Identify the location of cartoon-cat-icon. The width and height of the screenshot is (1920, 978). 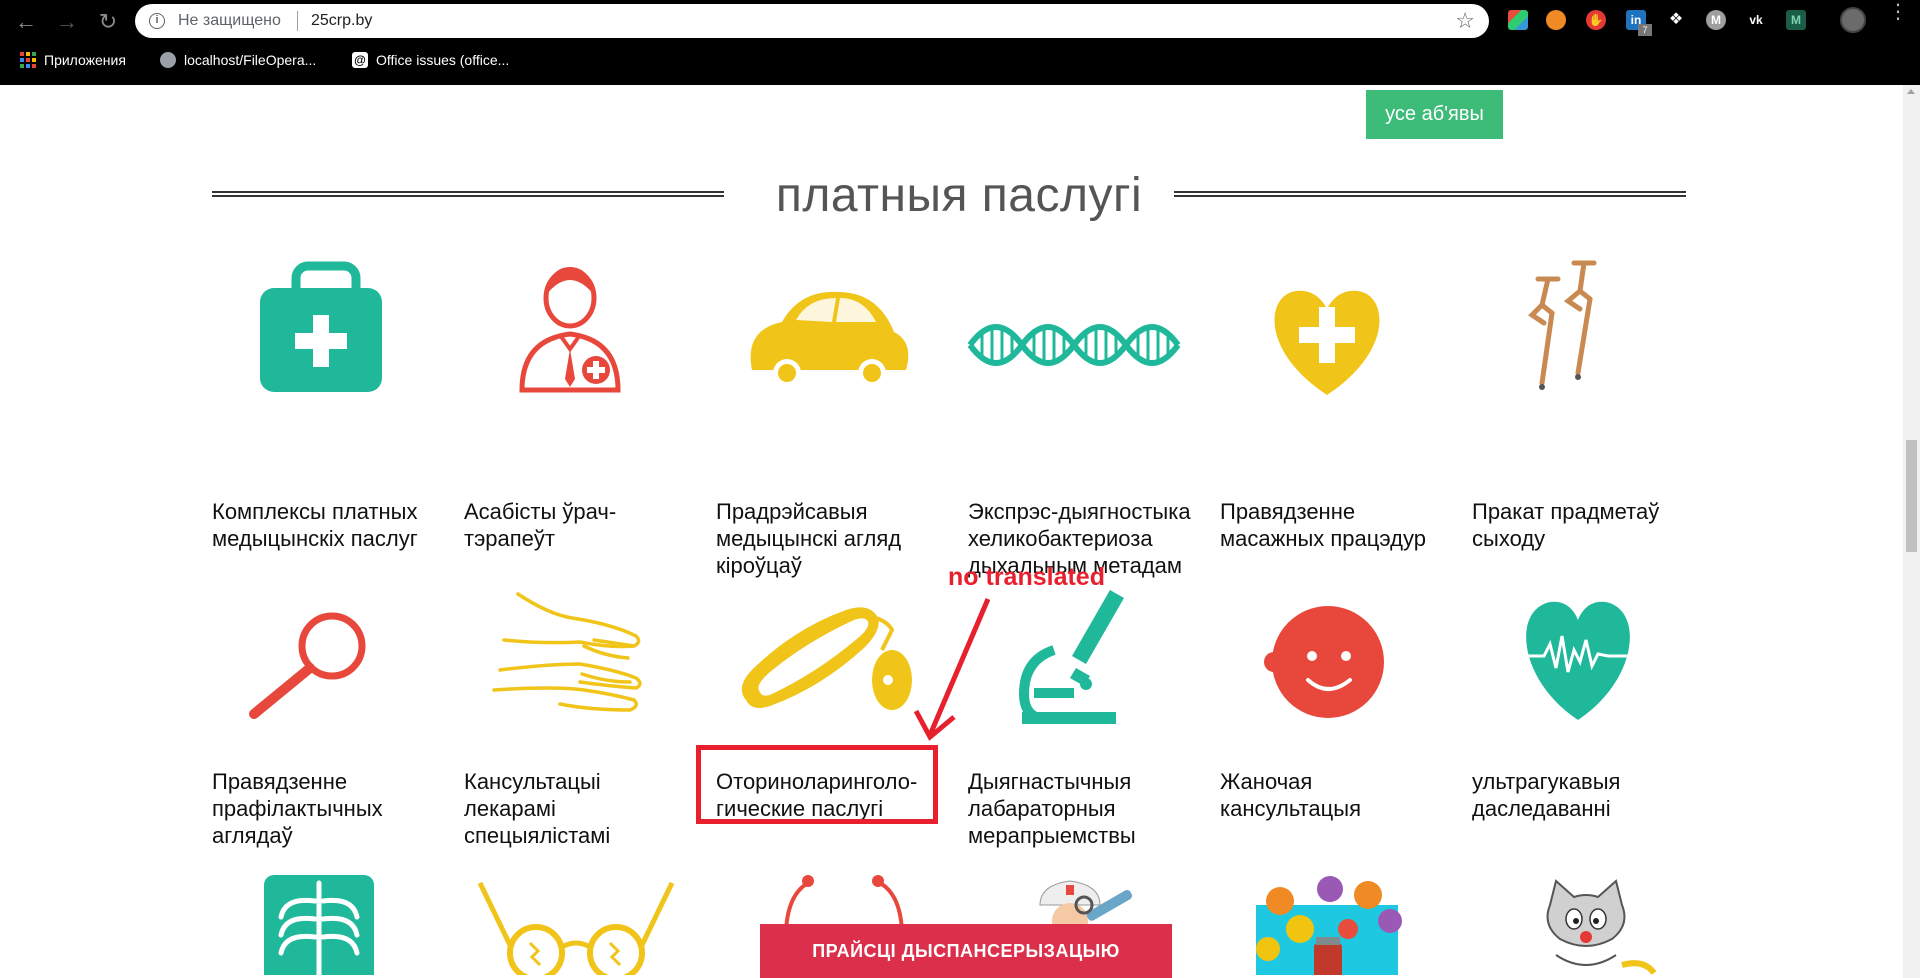
(1601, 927).